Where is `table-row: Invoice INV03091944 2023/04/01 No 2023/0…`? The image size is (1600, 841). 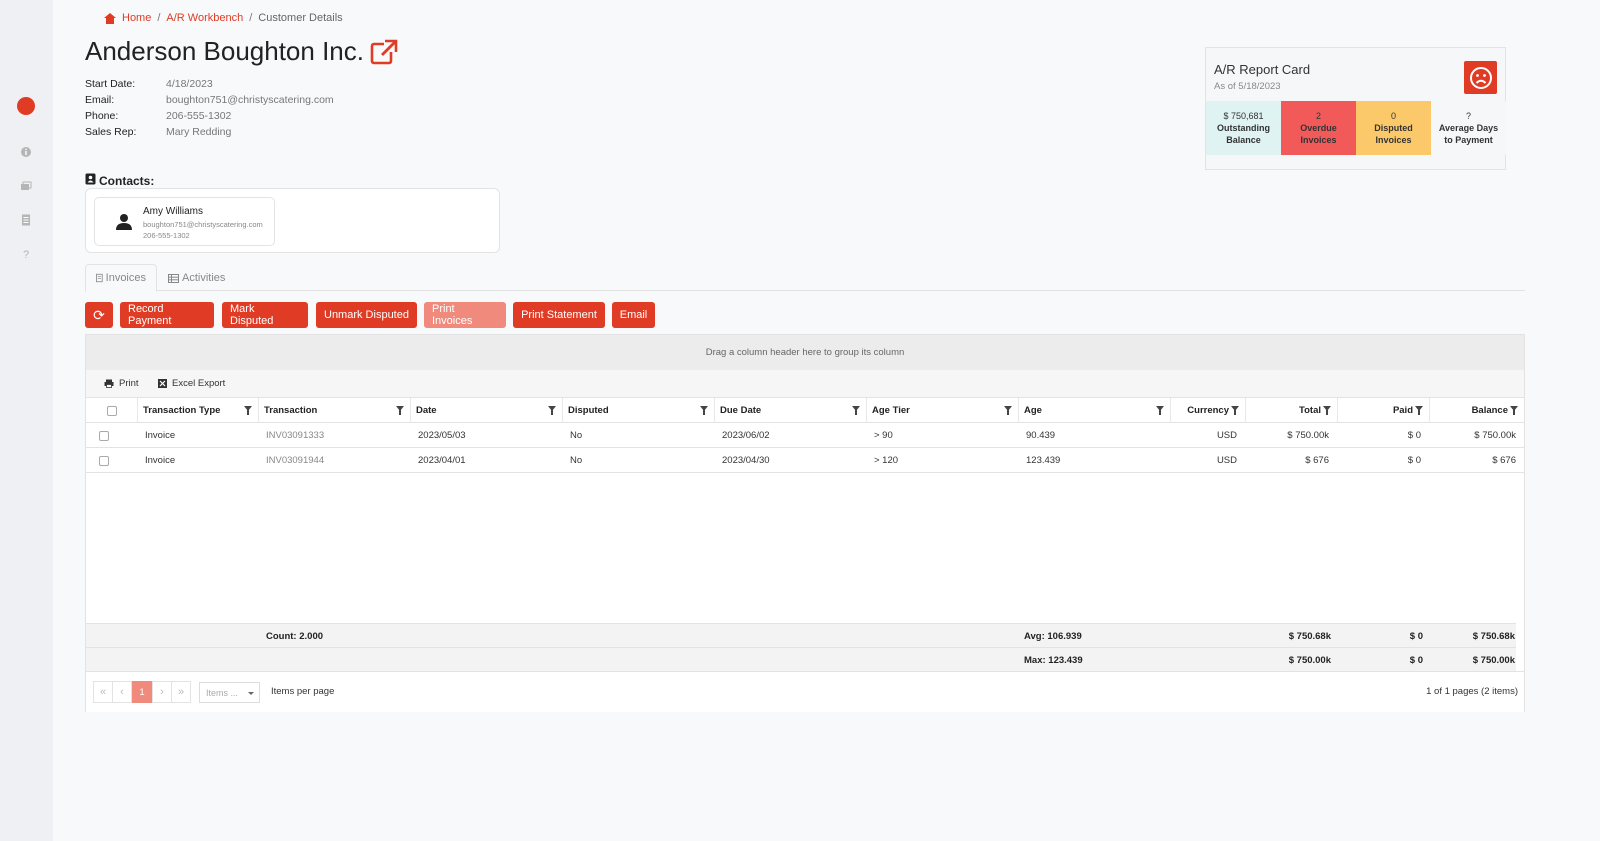 table-row: Invoice INV03091944 2023/04/01 No 2023/0… is located at coordinates (805, 460).